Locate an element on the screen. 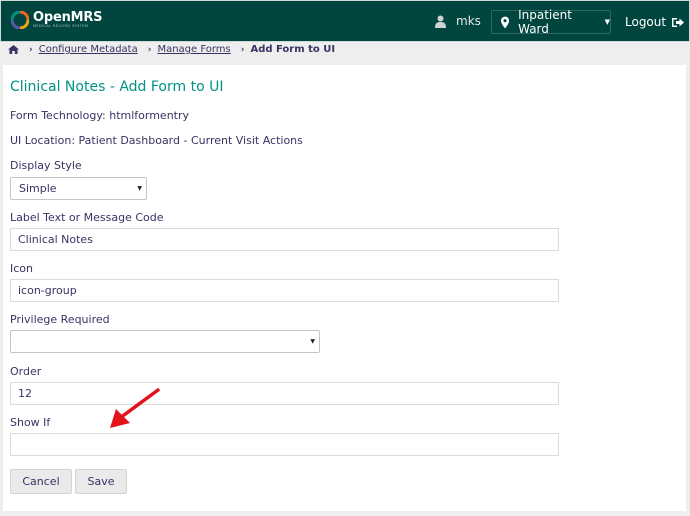  openmrs-logo: OpenMRS MEDICAL RECORD SYSTEM is located at coordinates (56, 20).